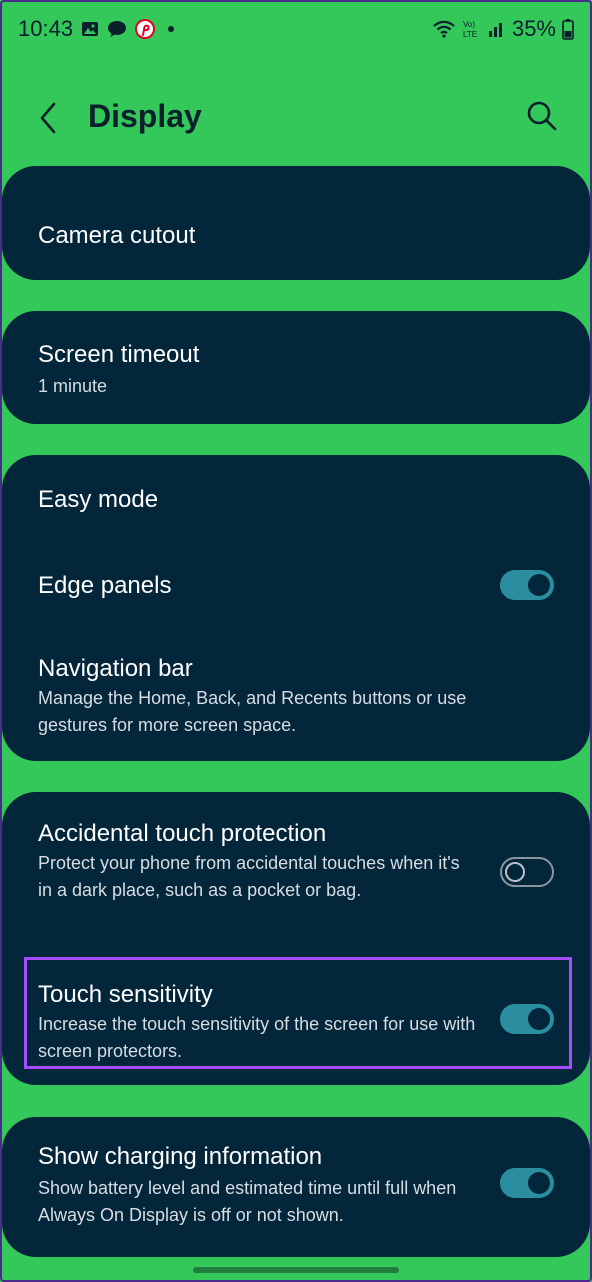  I want to click on camera-cutout-row: Camera cutout, so click(296, 223).